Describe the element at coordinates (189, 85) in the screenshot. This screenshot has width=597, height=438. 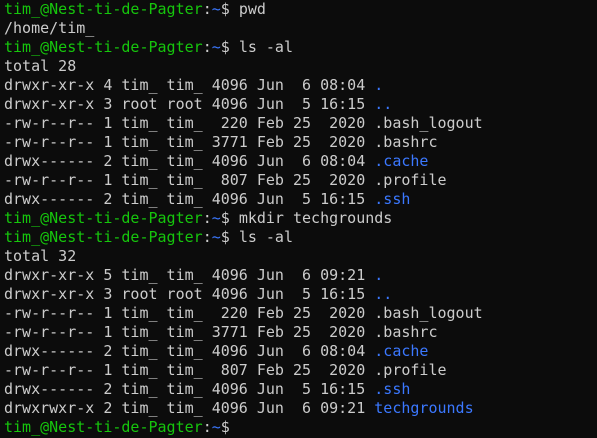
I see `listing-meta: drwxr-xr-x 4 tim_ tim_ 4096 Jun 6 08:04` at that location.